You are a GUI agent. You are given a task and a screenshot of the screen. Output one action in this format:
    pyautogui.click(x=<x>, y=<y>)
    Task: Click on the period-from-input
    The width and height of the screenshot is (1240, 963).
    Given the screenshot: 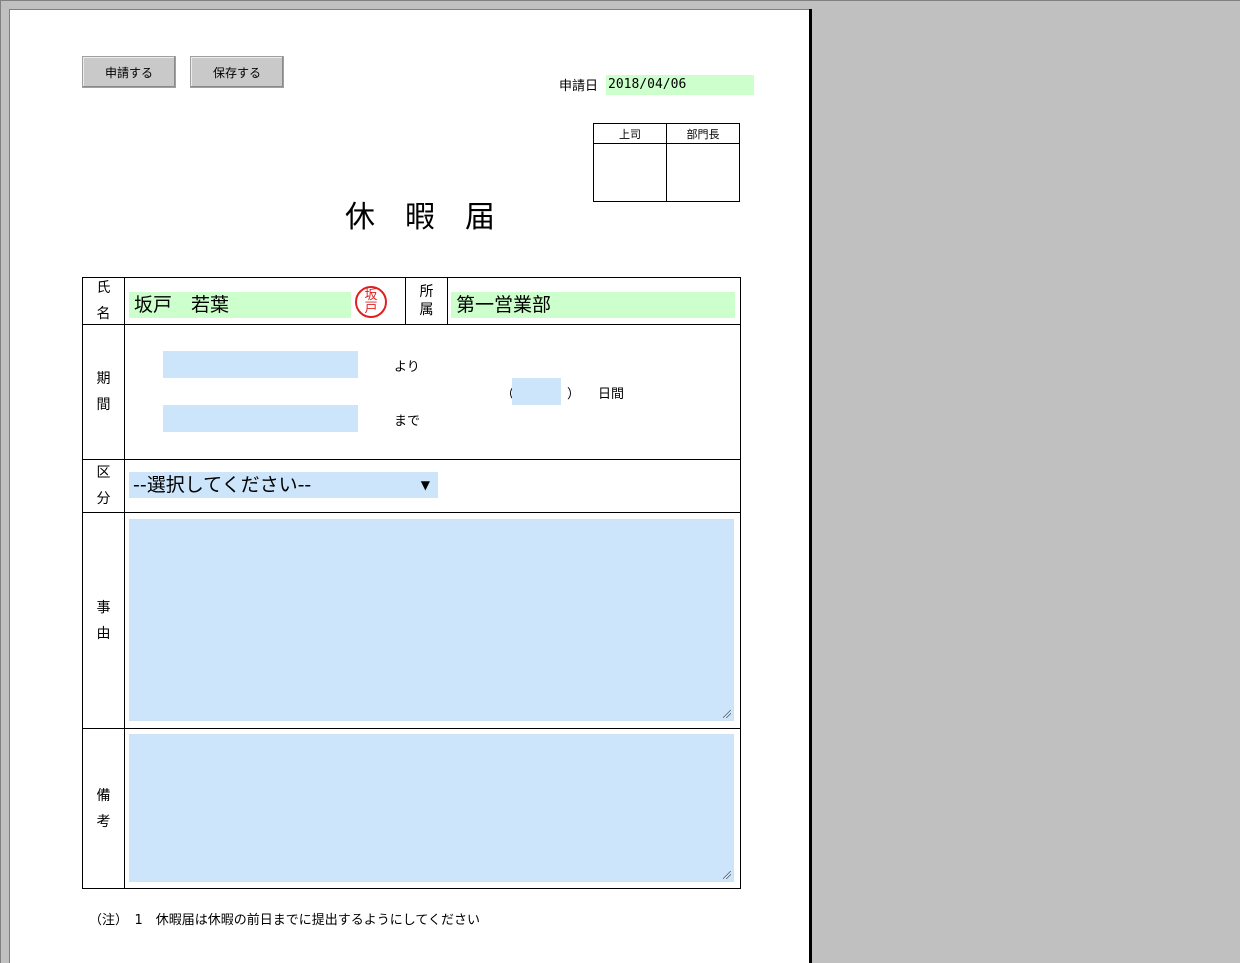 What is the action you would take?
    pyautogui.click(x=260, y=364)
    